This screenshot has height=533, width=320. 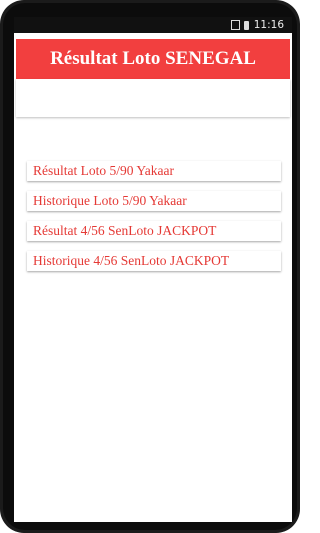 What do you see at coordinates (153, 25) in the screenshot?
I see `status-bar: 11:16` at bounding box center [153, 25].